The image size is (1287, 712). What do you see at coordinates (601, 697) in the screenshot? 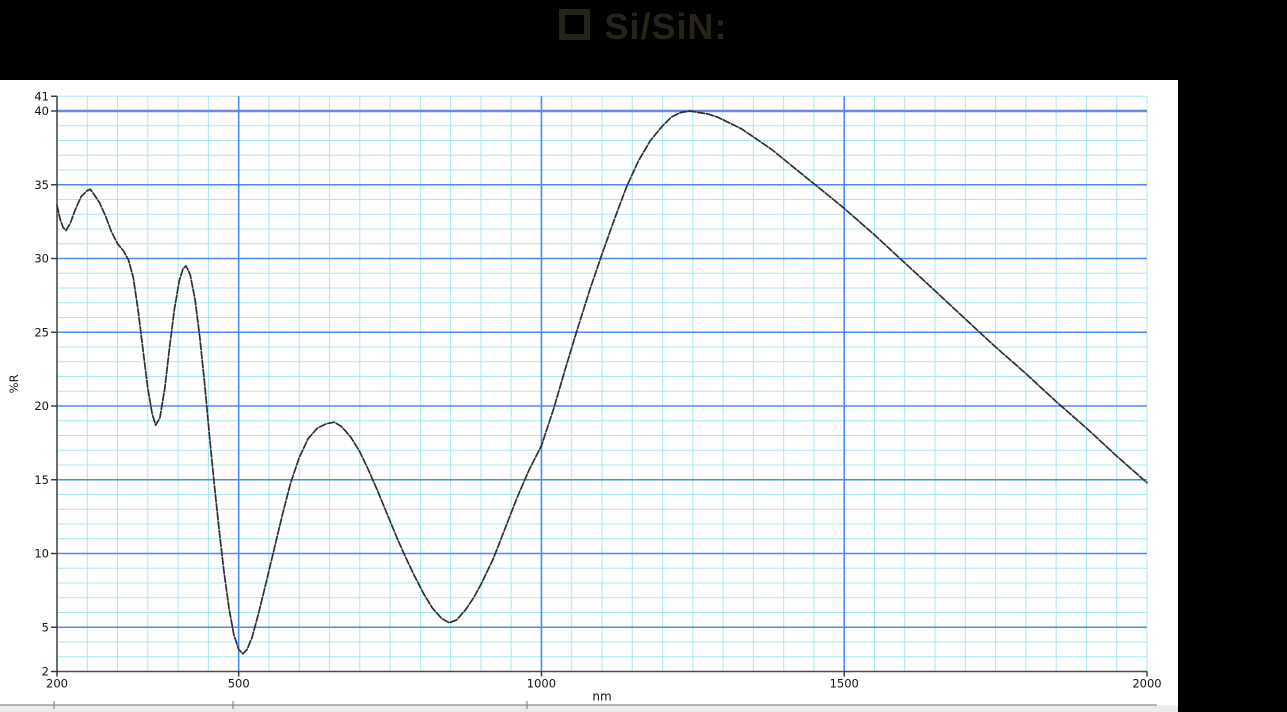
I see `x-axis-label: nm` at bounding box center [601, 697].